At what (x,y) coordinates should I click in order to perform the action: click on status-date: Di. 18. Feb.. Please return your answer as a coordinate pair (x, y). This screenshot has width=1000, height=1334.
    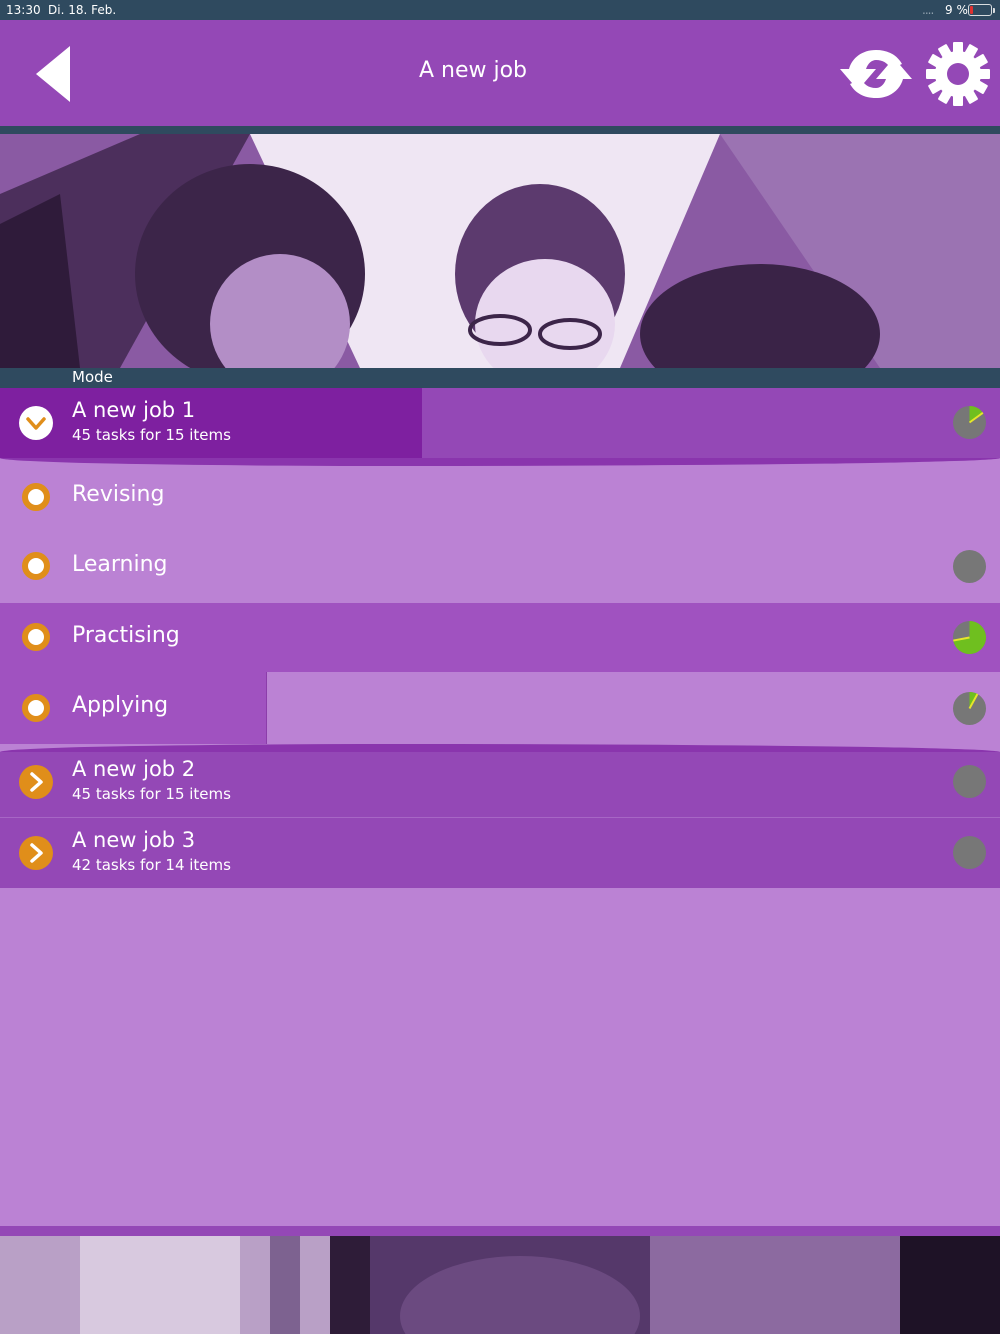
    Looking at the image, I should click on (82, 10).